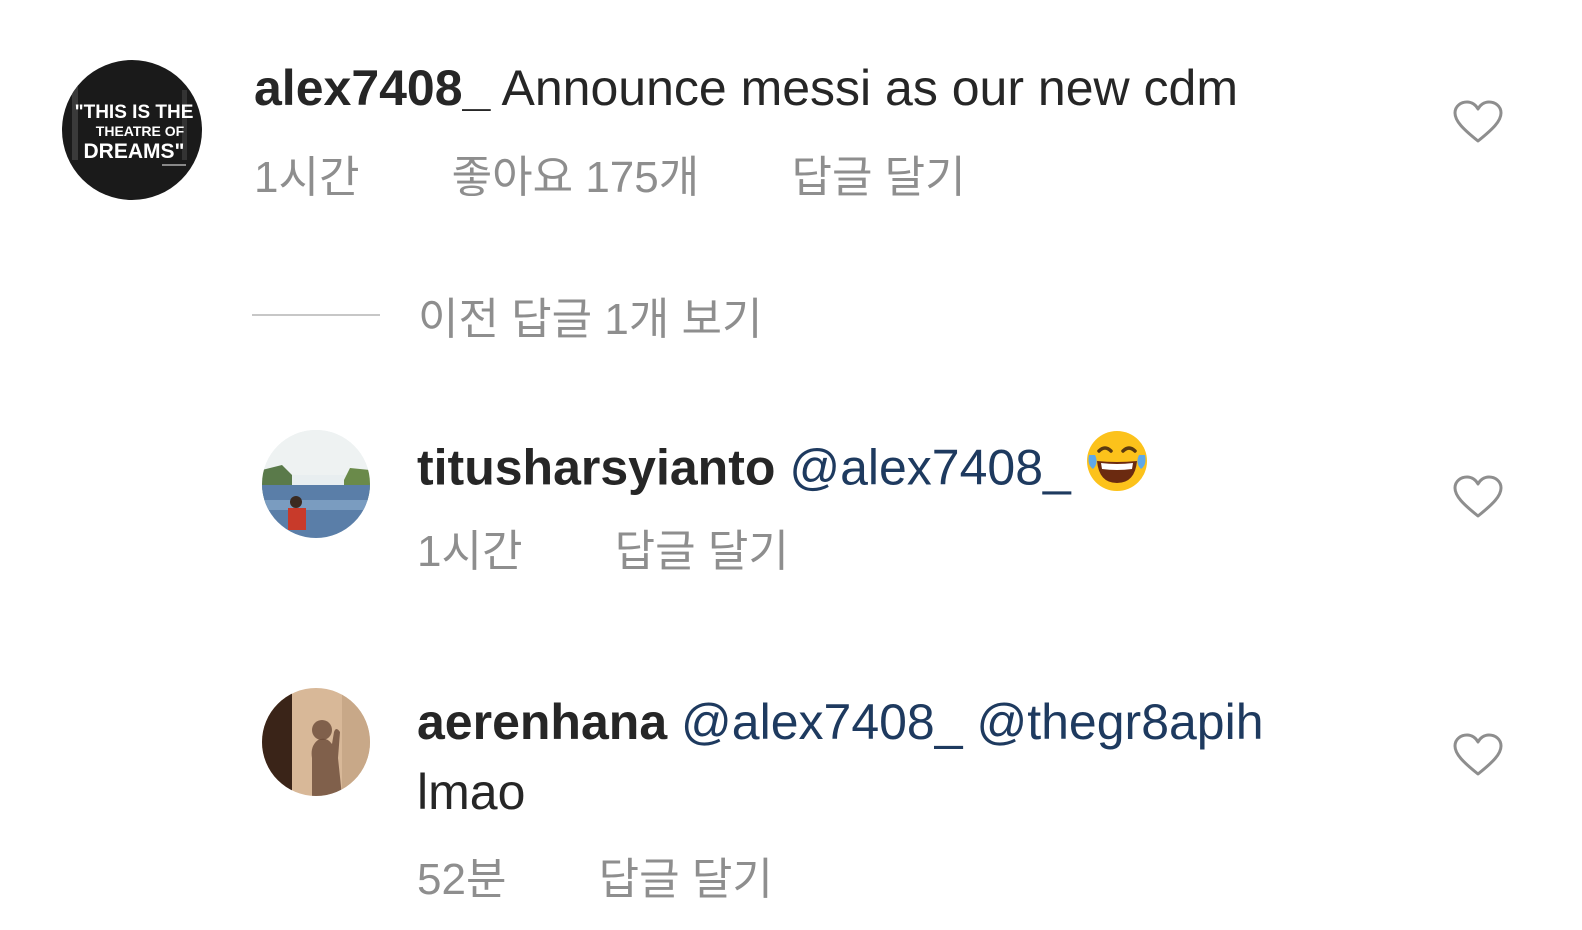 The width and height of the screenshot is (1582, 930). Describe the element at coordinates (595, 880) in the screenshot. I see `reply-meta: 52분 답글 달기` at that location.